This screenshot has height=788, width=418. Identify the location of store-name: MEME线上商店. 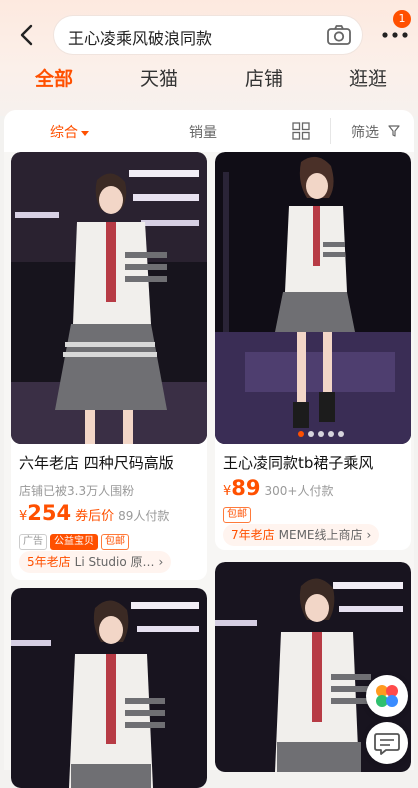
(320, 535).